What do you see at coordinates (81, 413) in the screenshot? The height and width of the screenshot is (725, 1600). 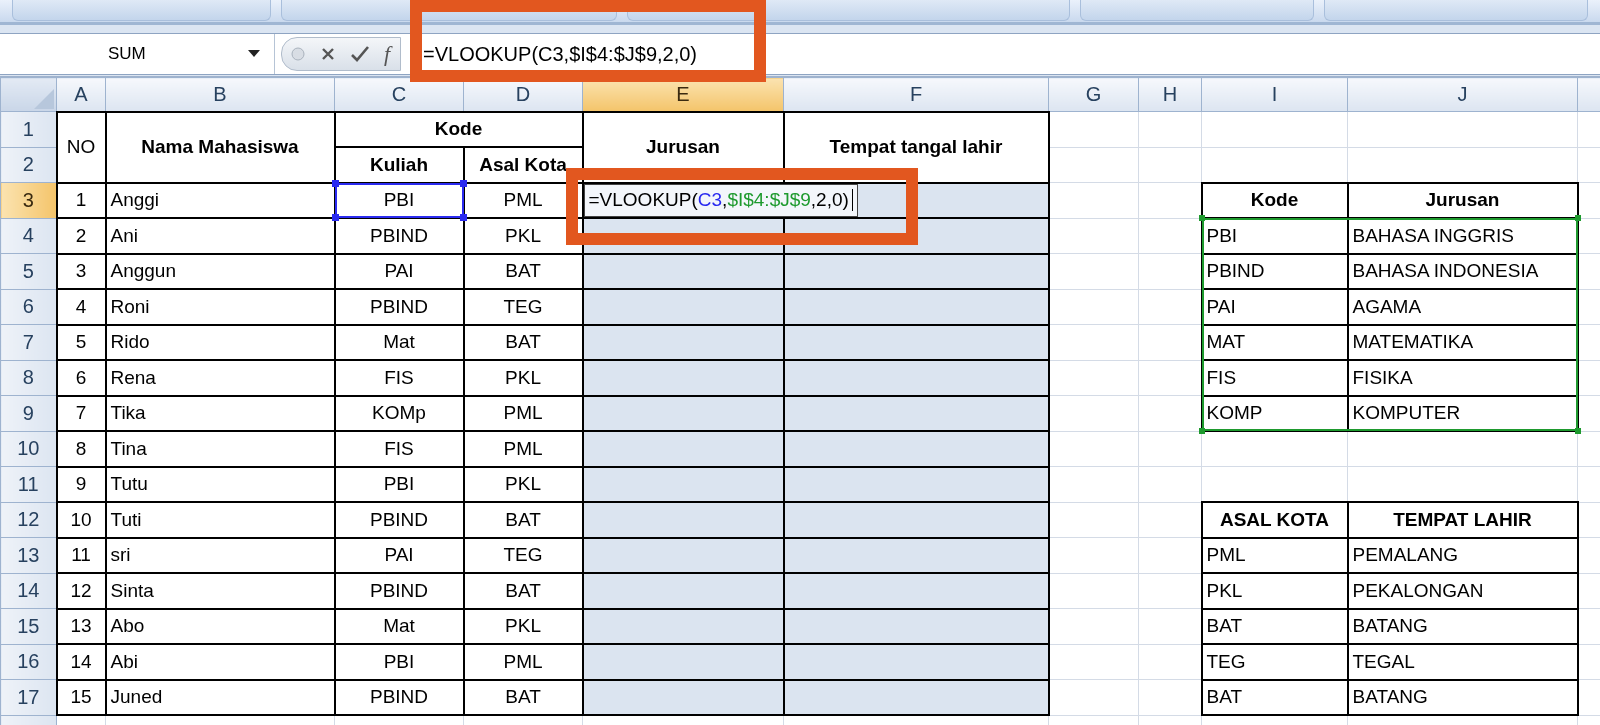 I see `table-cell: 7` at bounding box center [81, 413].